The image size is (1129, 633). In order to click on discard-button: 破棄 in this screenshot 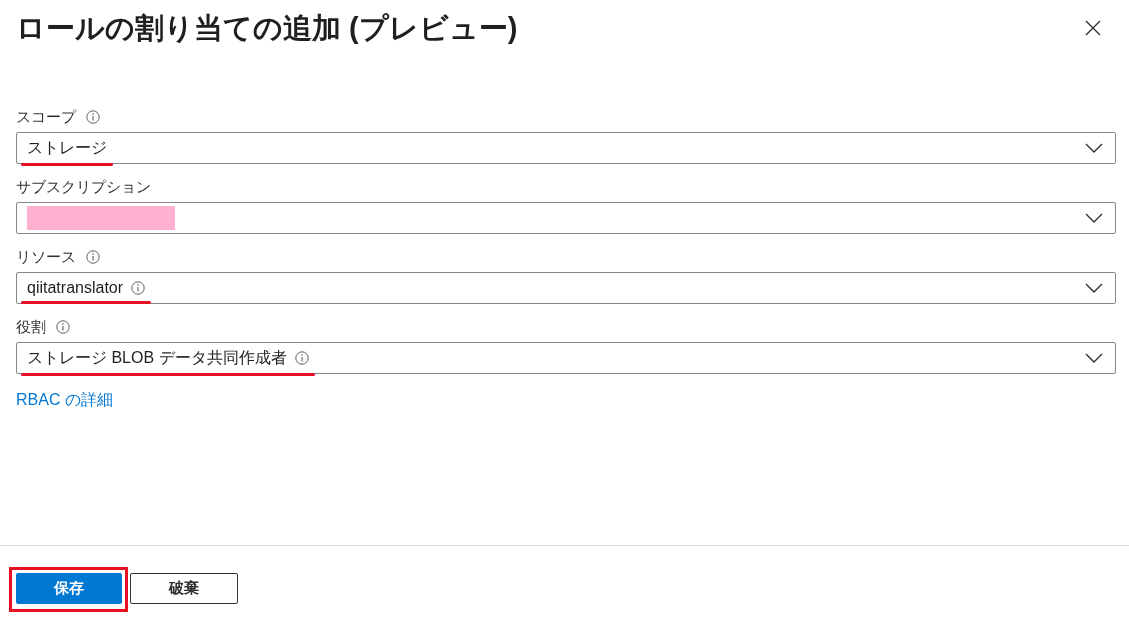, I will do `click(184, 588)`.